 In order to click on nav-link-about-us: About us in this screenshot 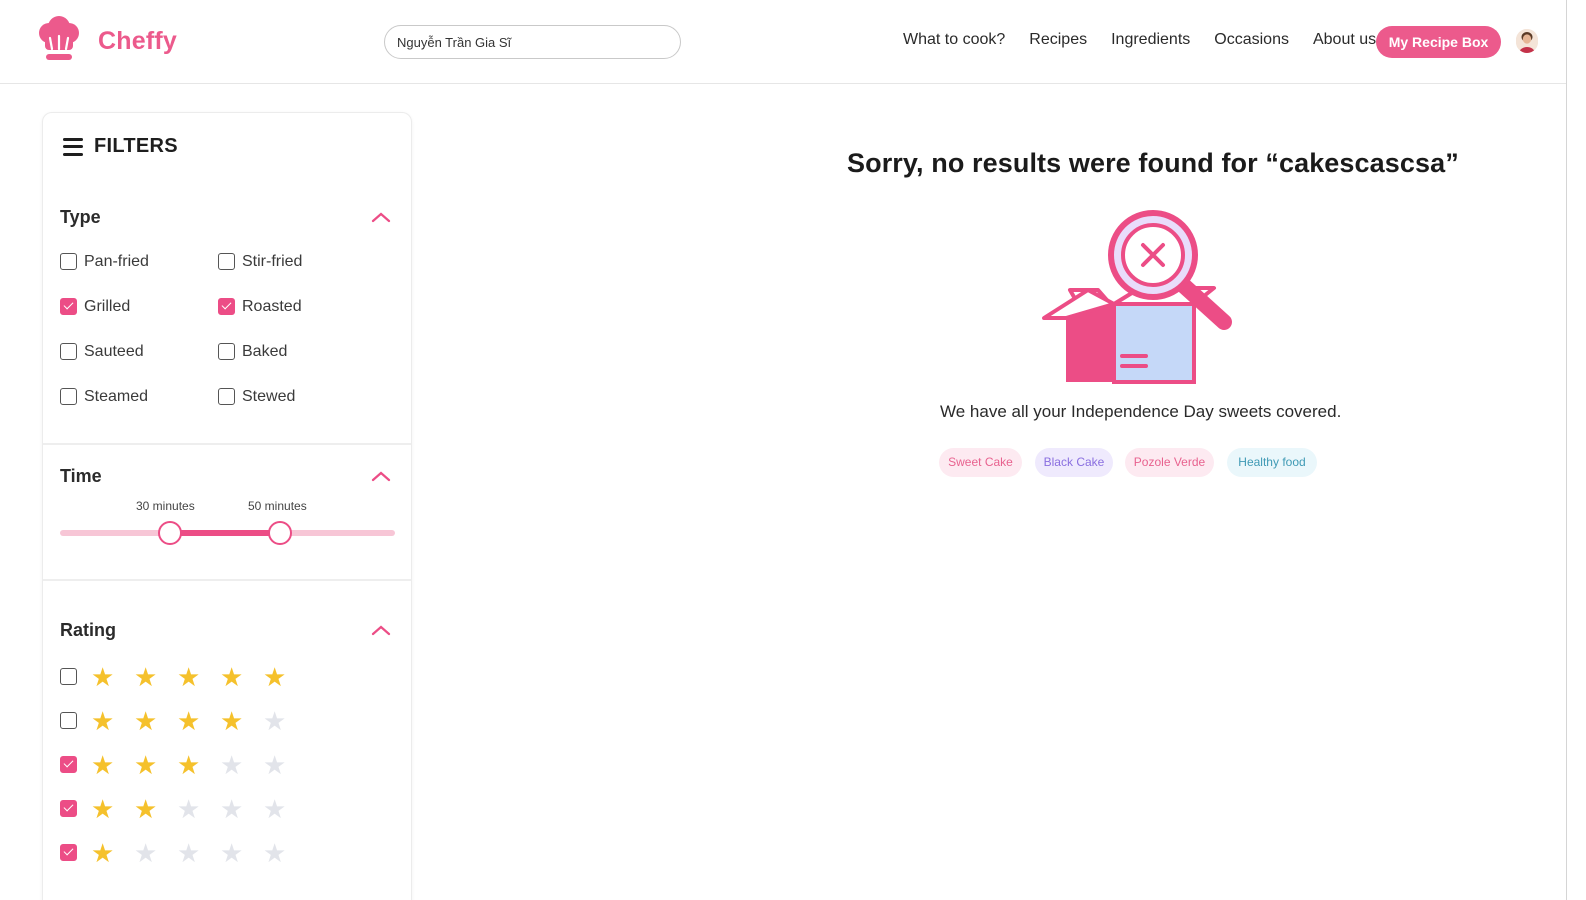, I will do `click(1344, 40)`.